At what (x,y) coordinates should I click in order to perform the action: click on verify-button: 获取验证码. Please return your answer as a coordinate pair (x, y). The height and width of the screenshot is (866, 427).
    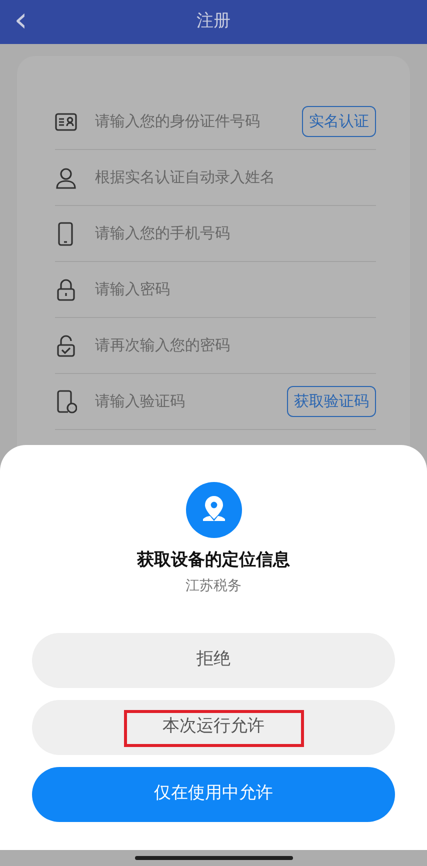
    Looking at the image, I should click on (331, 401).